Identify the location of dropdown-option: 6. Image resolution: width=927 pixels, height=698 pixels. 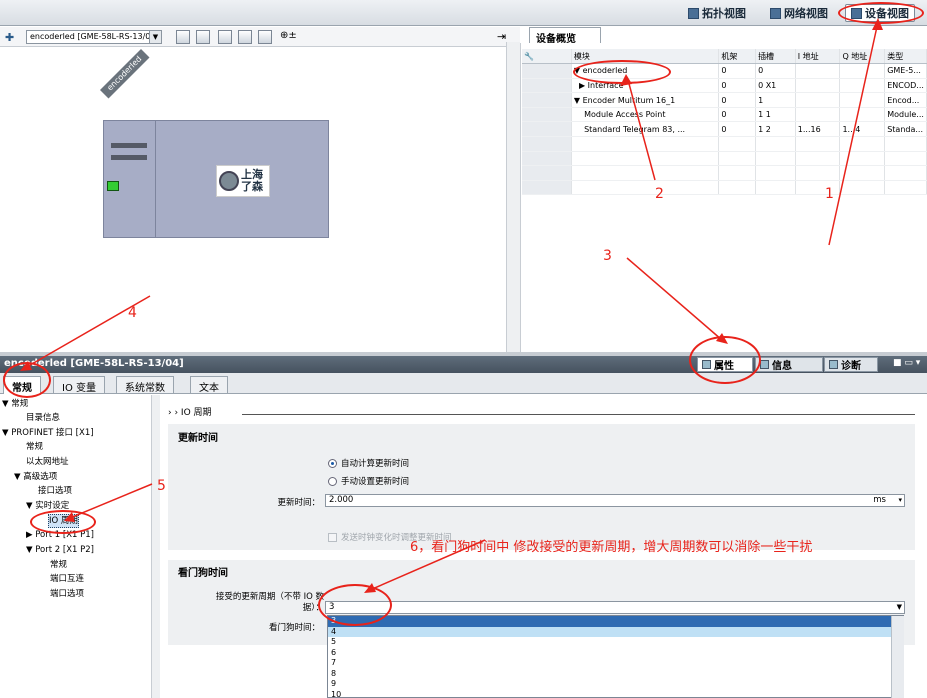
(615, 653).